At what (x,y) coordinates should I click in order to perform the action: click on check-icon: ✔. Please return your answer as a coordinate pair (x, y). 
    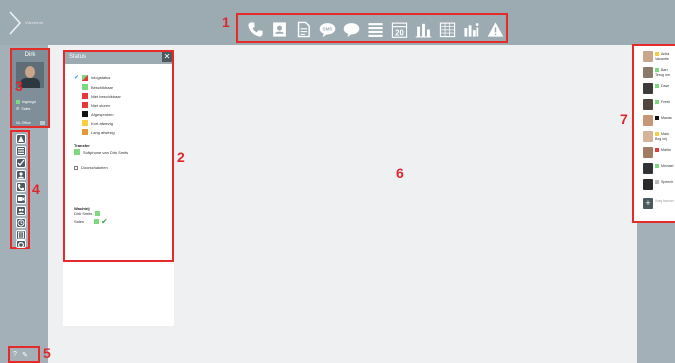
    Looking at the image, I should click on (104, 221).